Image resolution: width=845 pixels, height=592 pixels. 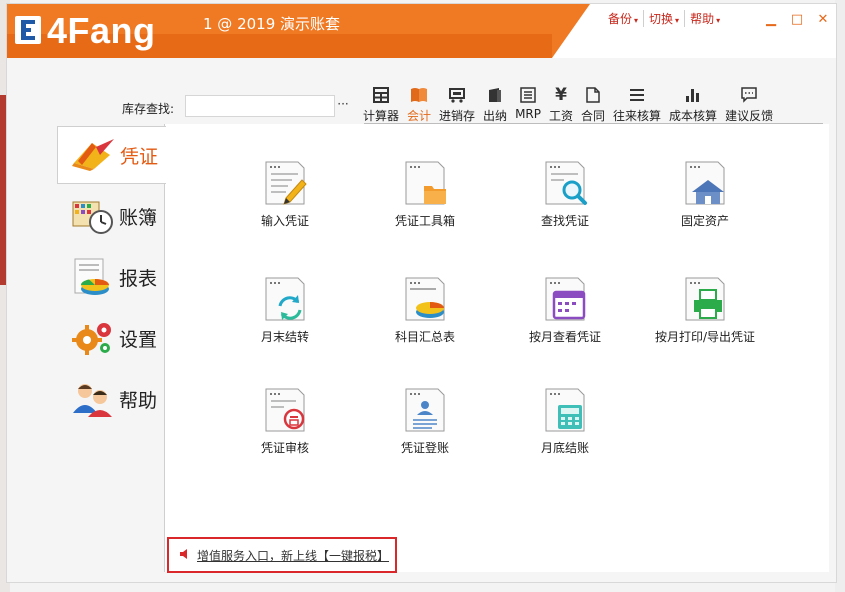 What do you see at coordinates (564, 448) in the screenshot?
I see `func-month-close-label: 月底结账` at bounding box center [564, 448].